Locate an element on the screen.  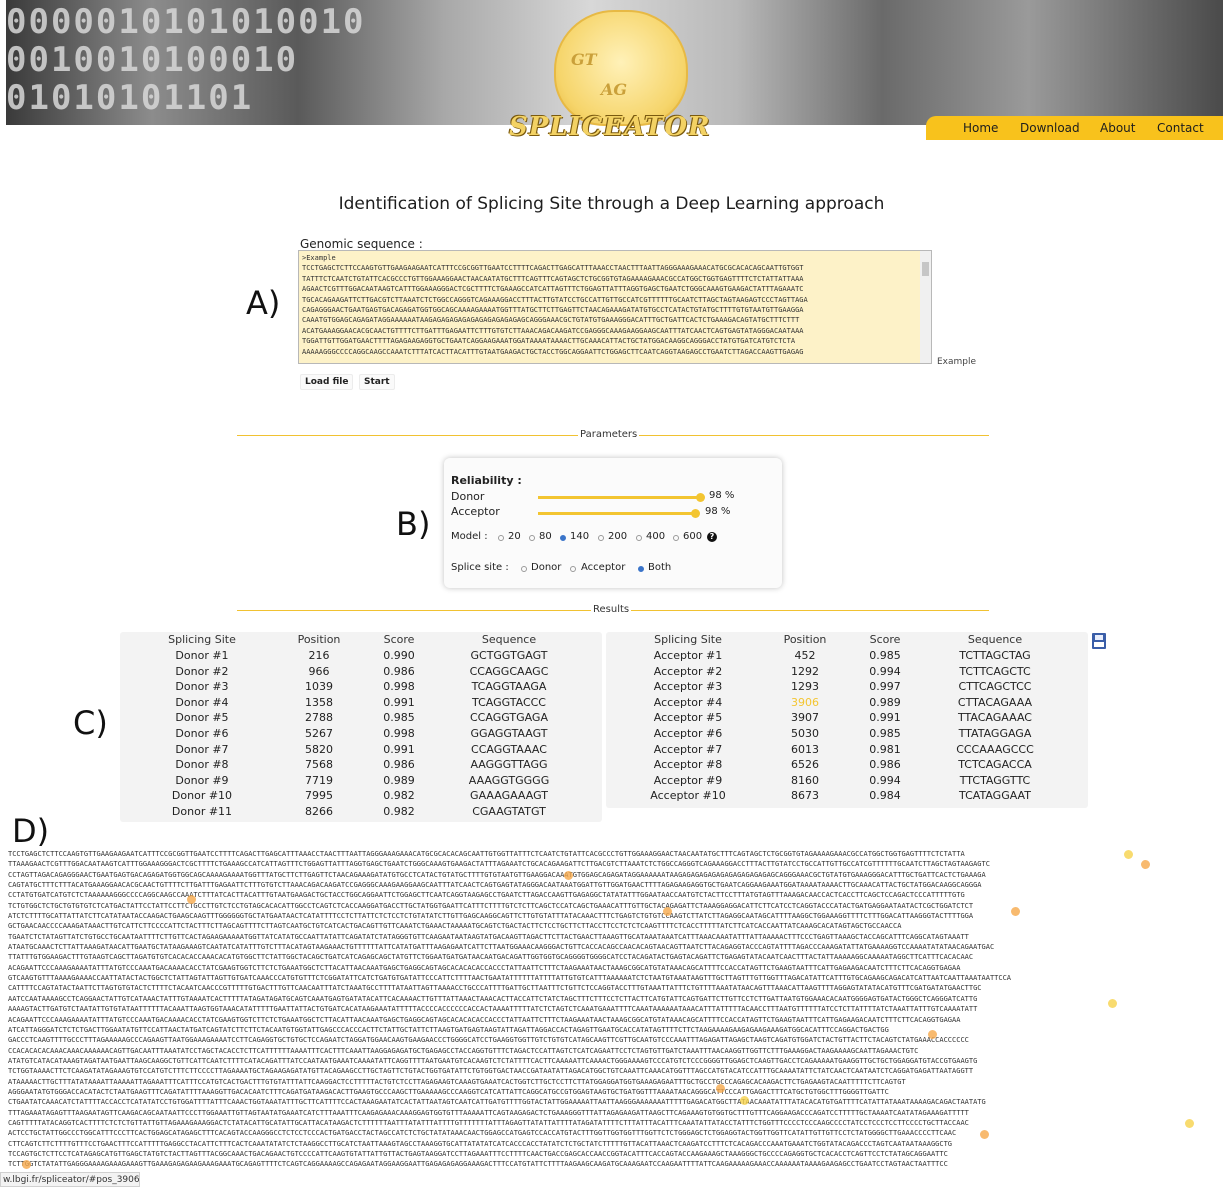
acceptor-cell: Acceptor #6 is located at coordinates (688, 733).